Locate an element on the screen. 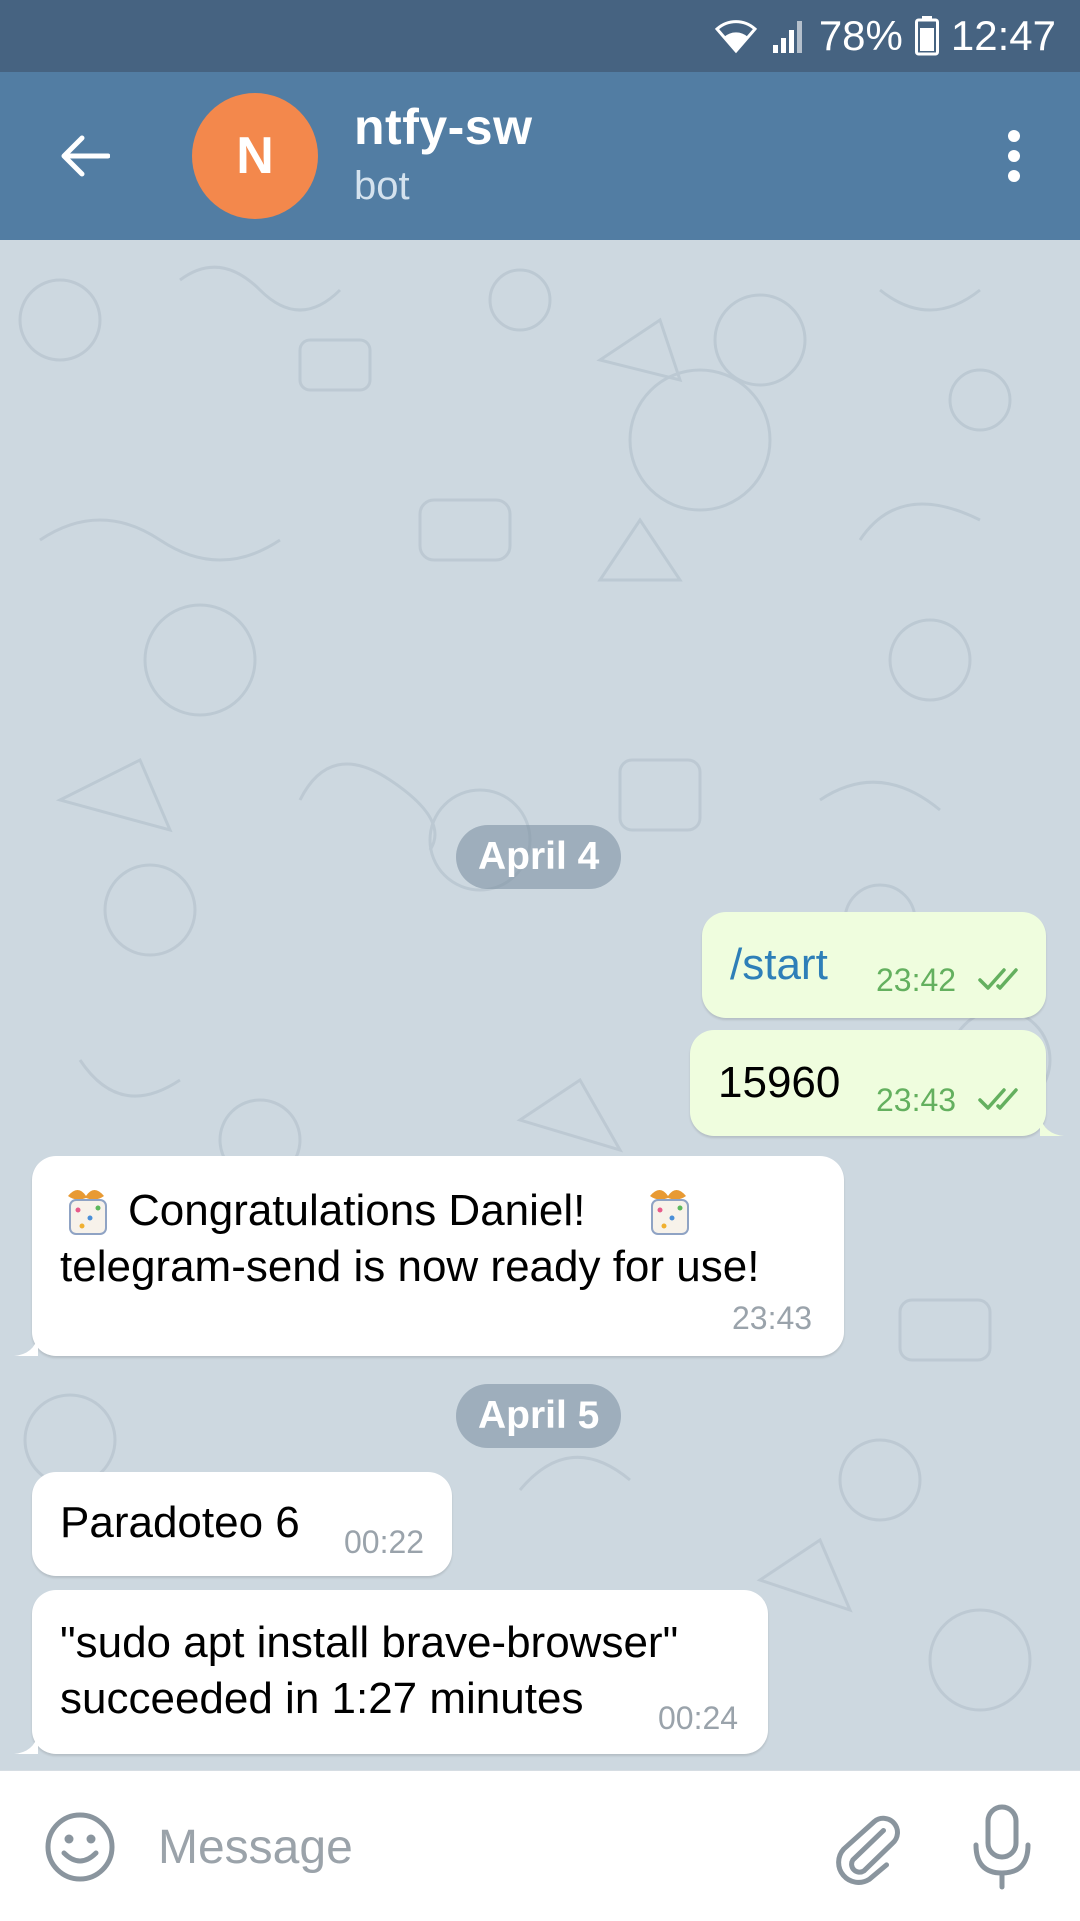 The height and width of the screenshot is (1921, 1080). message-bubble-outgoing: 15960 23:43 is located at coordinates (868, 1083).